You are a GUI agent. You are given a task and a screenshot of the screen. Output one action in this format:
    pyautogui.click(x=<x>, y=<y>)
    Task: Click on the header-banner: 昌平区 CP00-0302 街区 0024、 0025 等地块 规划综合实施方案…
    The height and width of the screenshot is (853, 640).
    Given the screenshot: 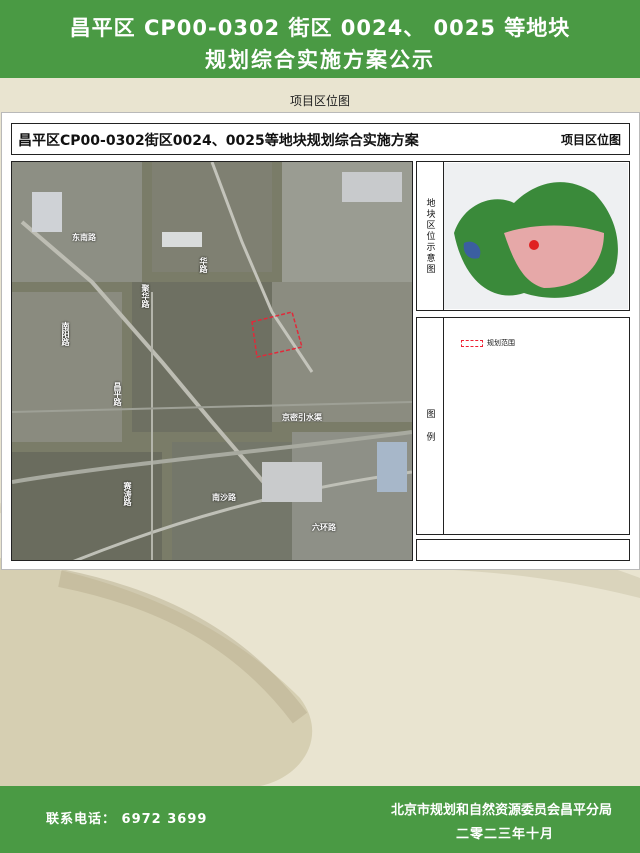 What is the action you would take?
    pyautogui.click(x=320, y=39)
    